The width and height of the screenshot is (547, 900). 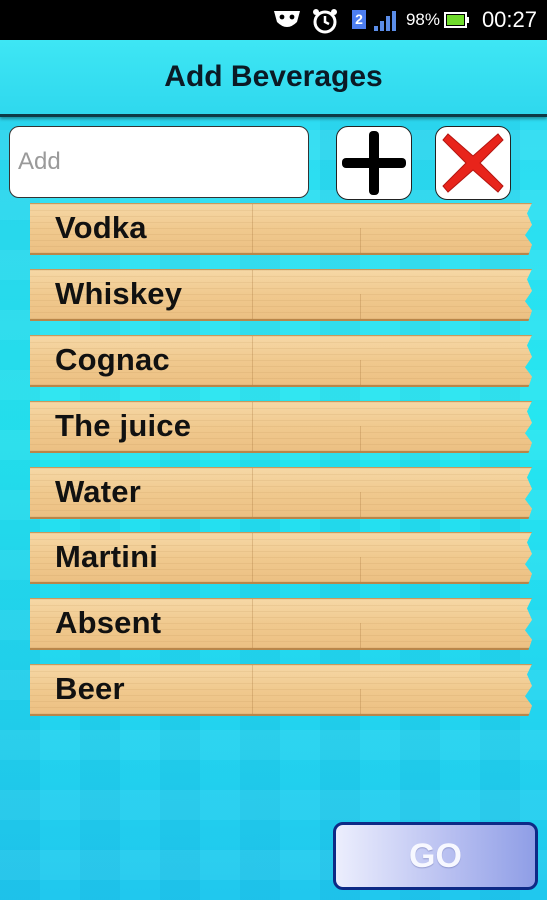 What do you see at coordinates (101, 227) in the screenshot?
I see `beverage-label: Vodka` at bounding box center [101, 227].